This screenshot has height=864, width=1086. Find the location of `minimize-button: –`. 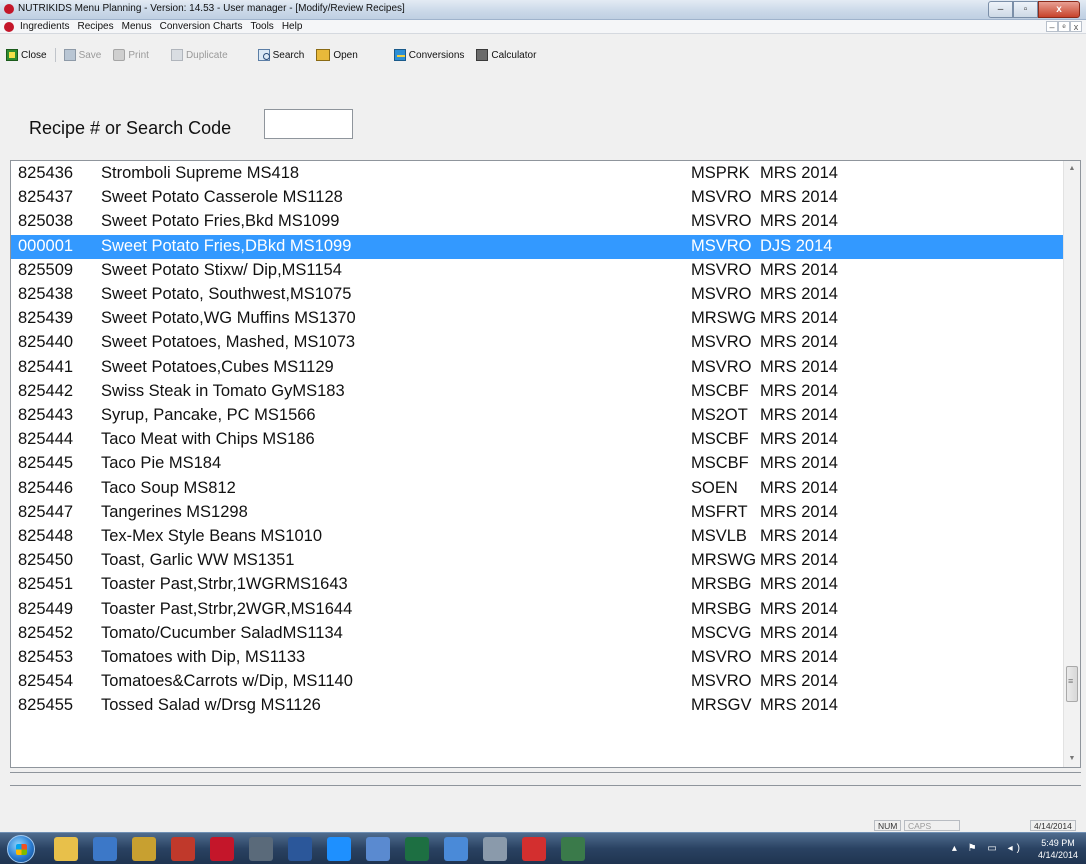

minimize-button: – is located at coordinates (1000, 9).